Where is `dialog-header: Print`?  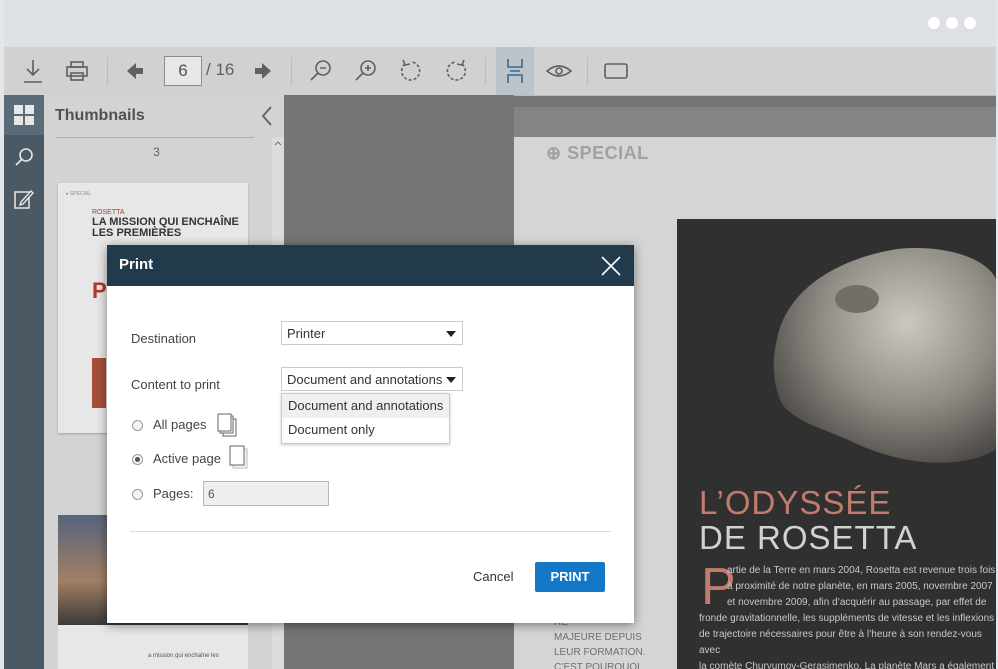
dialog-header: Print is located at coordinates (370, 265).